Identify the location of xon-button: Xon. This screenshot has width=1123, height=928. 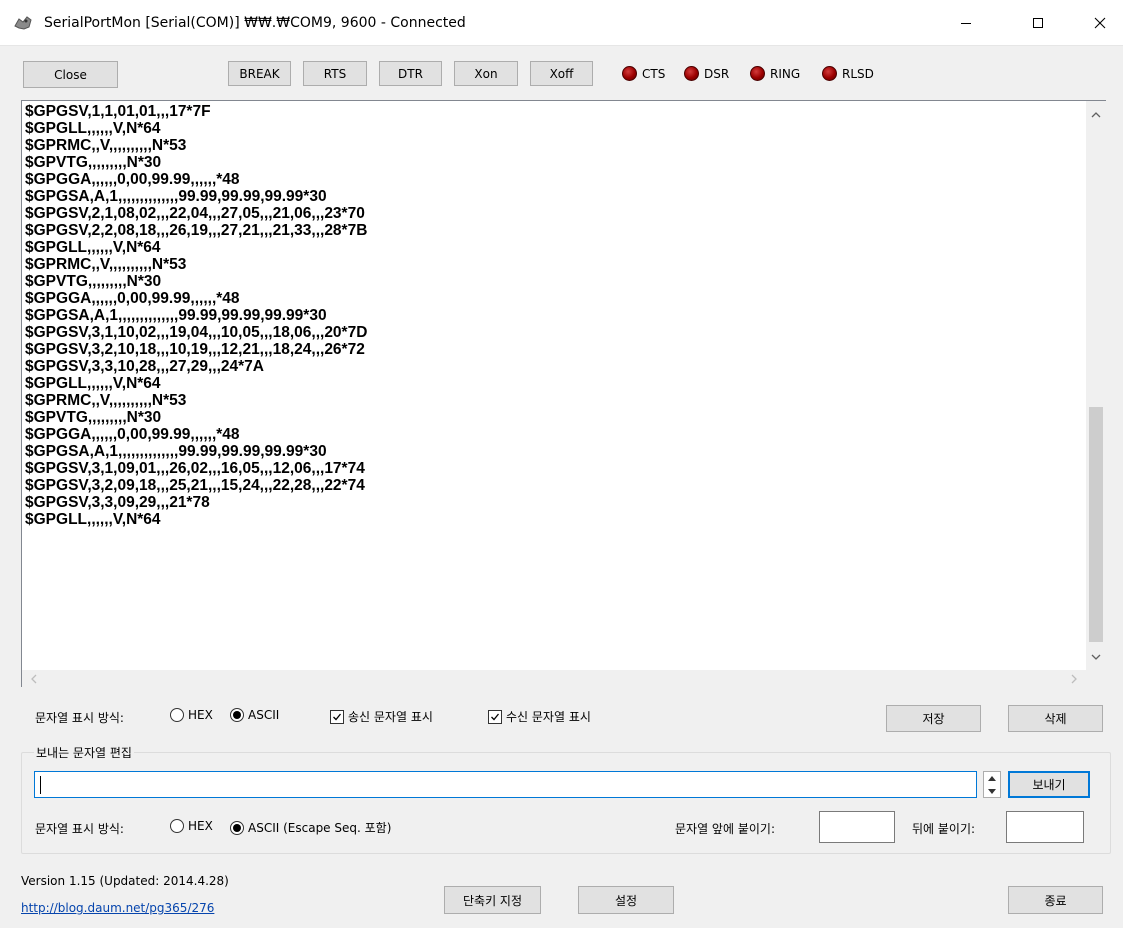
(486, 73).